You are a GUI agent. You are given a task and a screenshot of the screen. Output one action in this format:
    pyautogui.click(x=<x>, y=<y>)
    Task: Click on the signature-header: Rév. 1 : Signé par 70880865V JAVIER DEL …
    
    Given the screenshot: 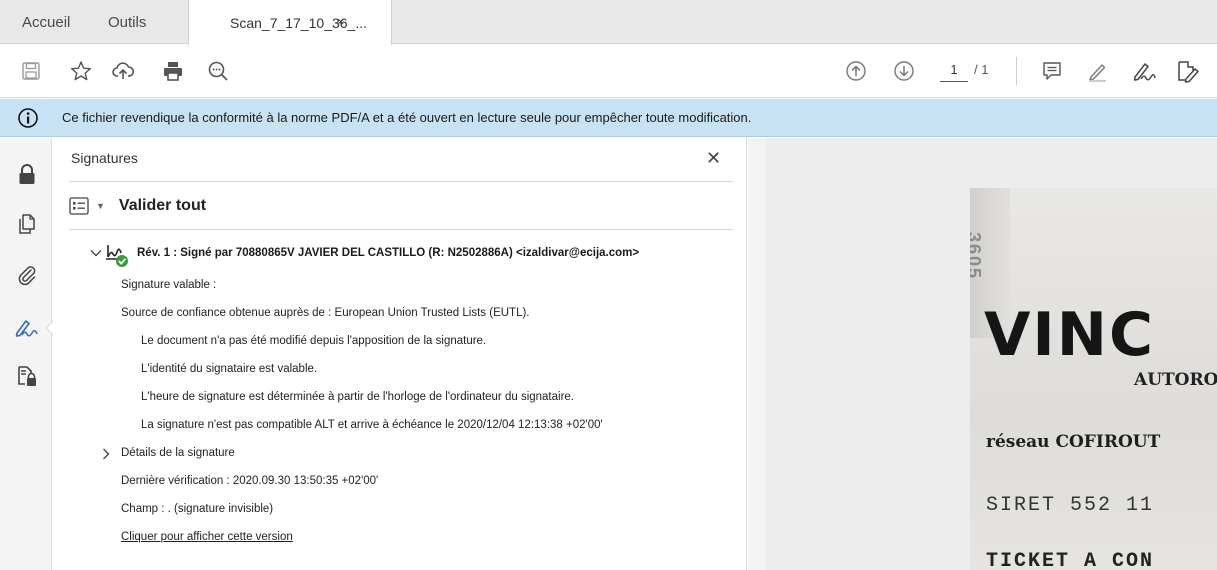 What is the action you would take?
    pyautogui.click(x=365, y=253)
    